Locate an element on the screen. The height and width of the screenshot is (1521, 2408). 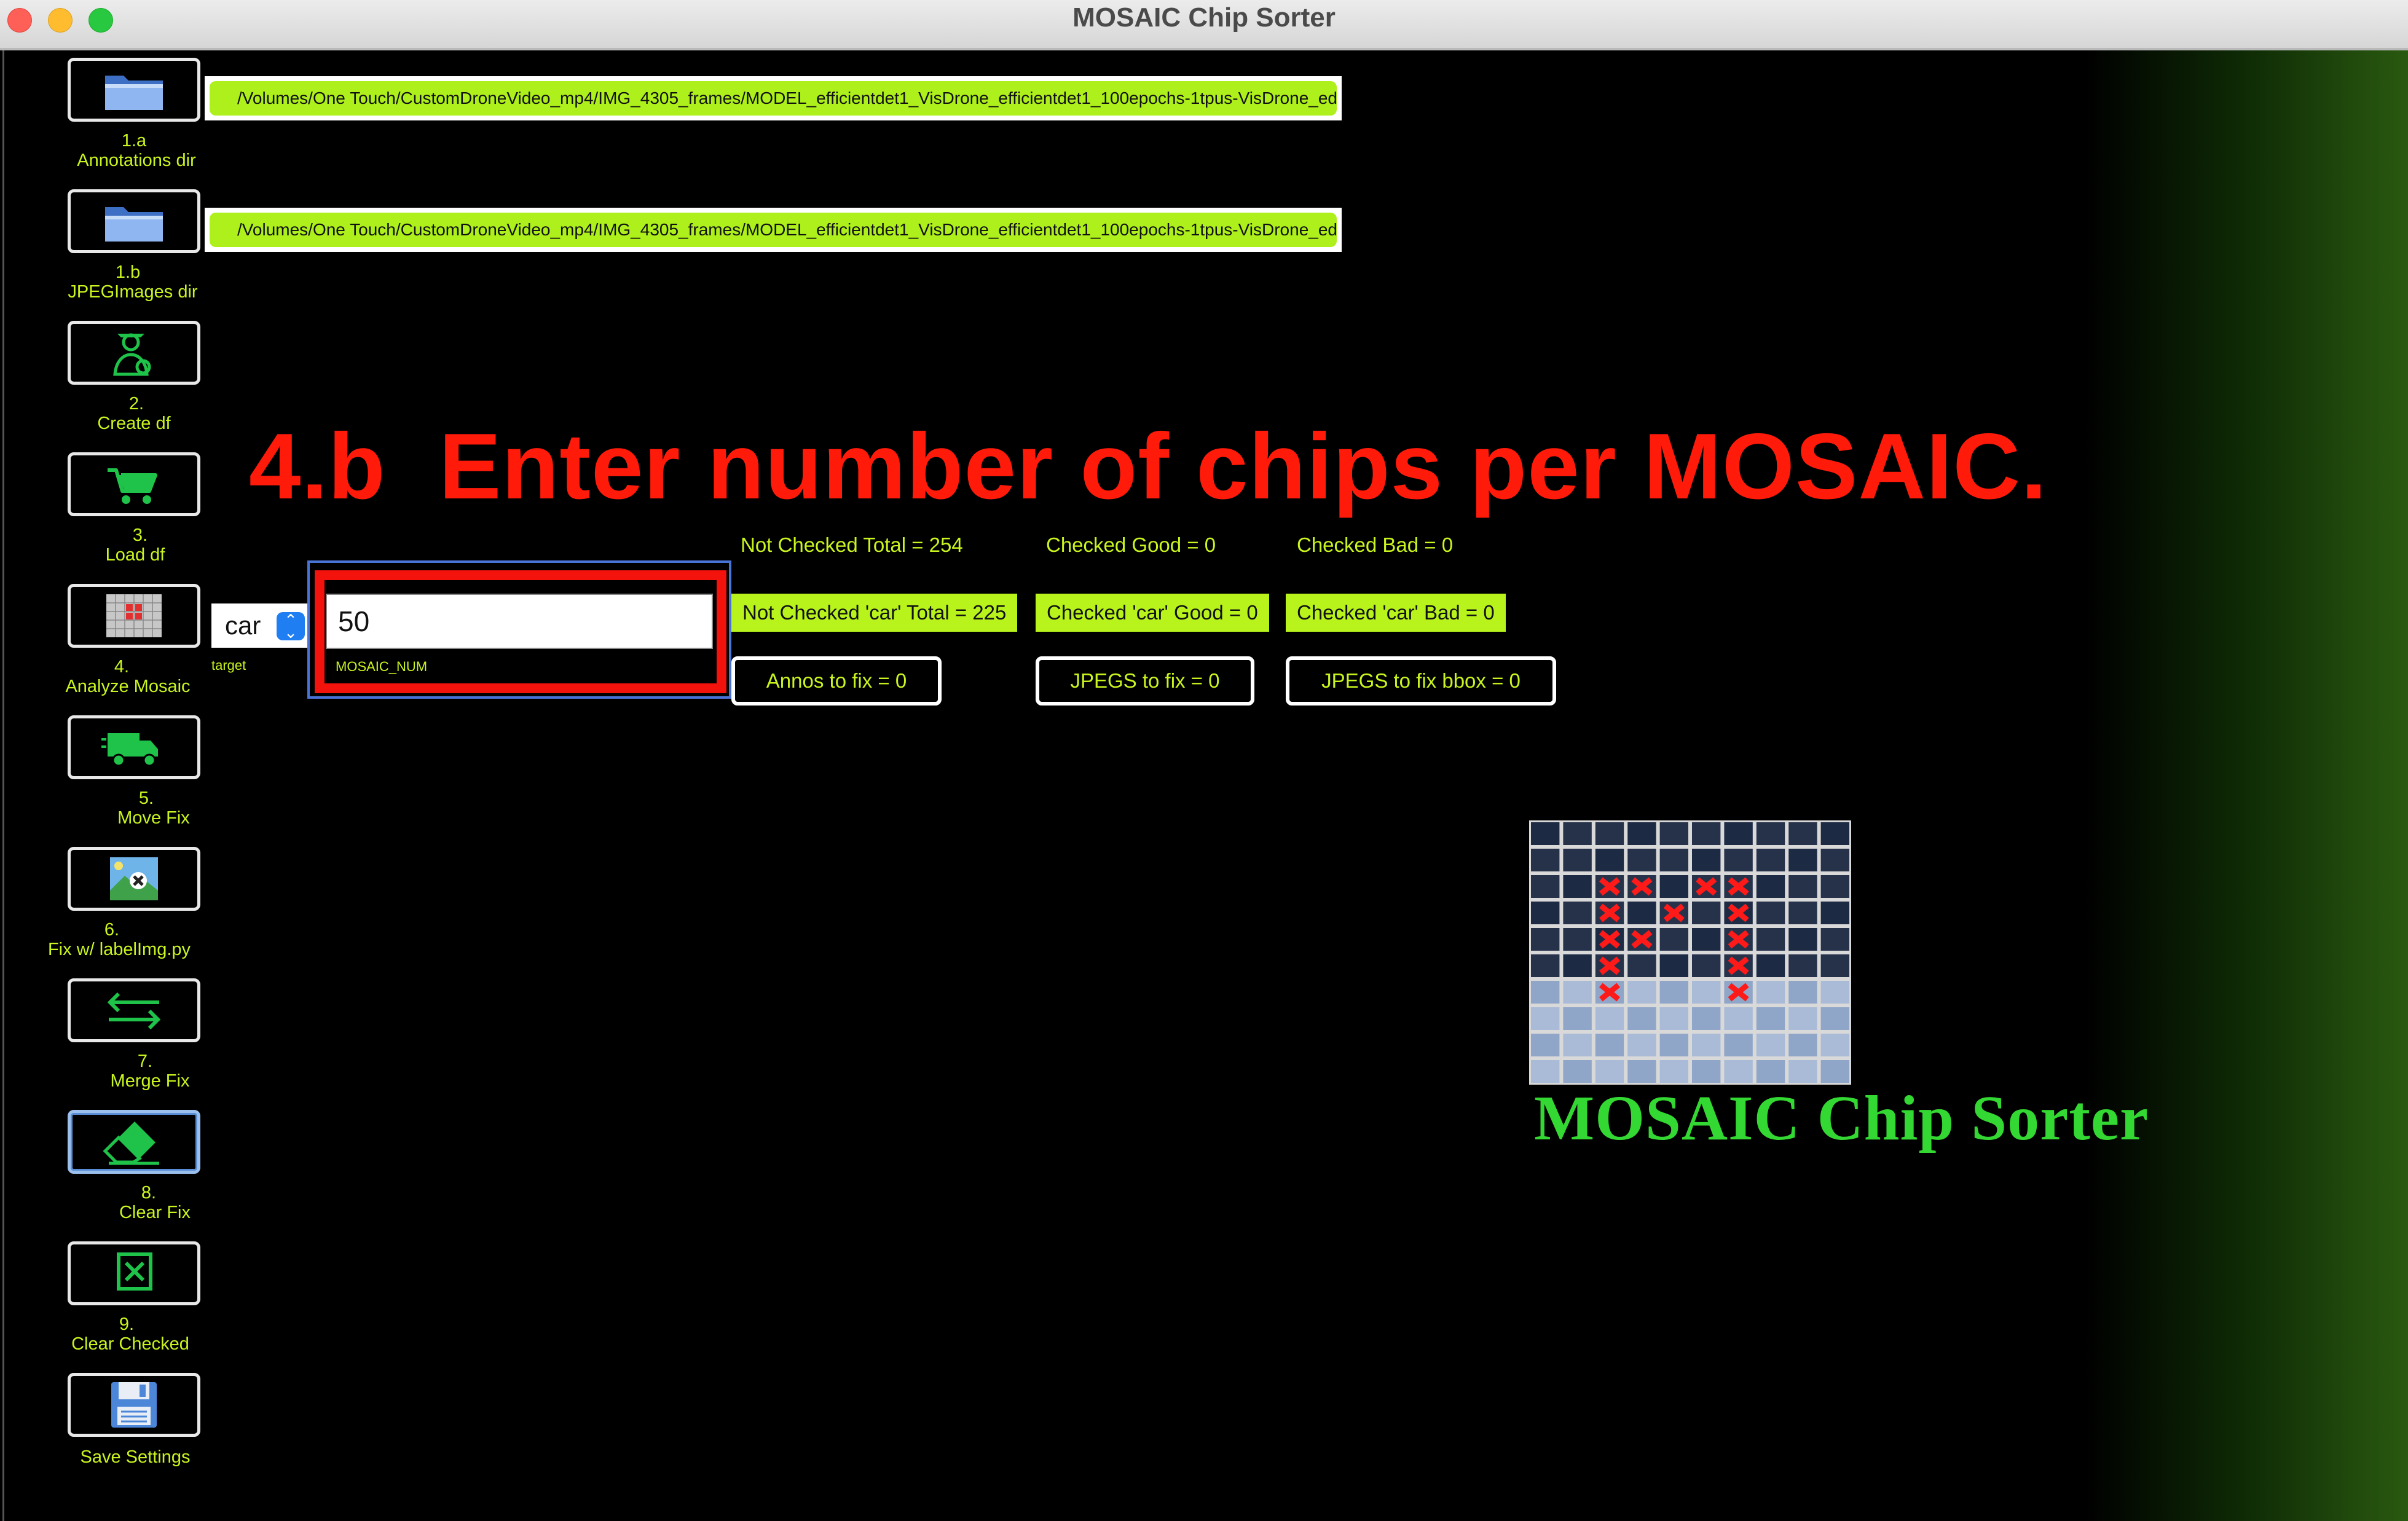
annotations-dir-button is located at coordinates (134, 90).